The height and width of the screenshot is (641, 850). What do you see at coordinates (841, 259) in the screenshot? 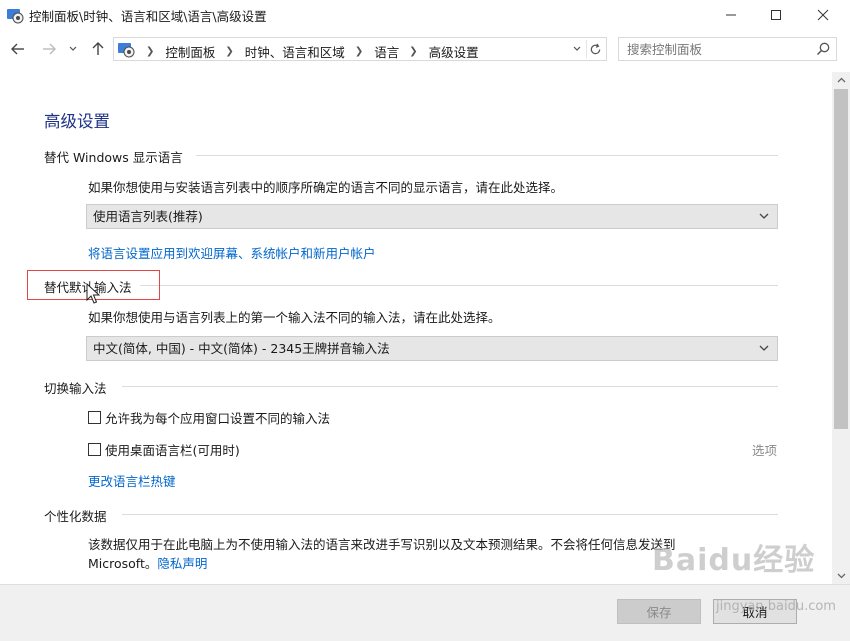
I see `scroll-thumb` at bounding box center [841, 259].